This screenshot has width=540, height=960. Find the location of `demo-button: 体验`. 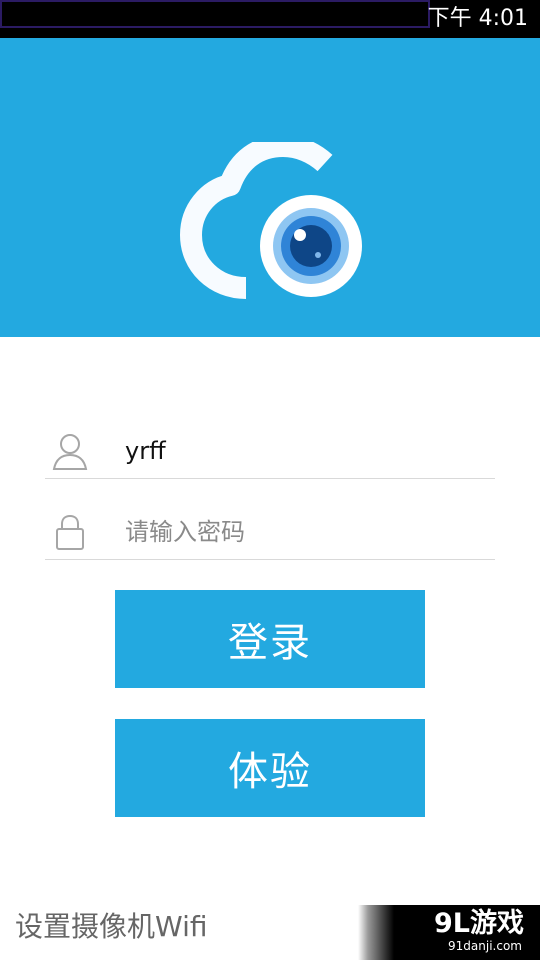

demo-button: 体验 is located at coordinates (270, 768).